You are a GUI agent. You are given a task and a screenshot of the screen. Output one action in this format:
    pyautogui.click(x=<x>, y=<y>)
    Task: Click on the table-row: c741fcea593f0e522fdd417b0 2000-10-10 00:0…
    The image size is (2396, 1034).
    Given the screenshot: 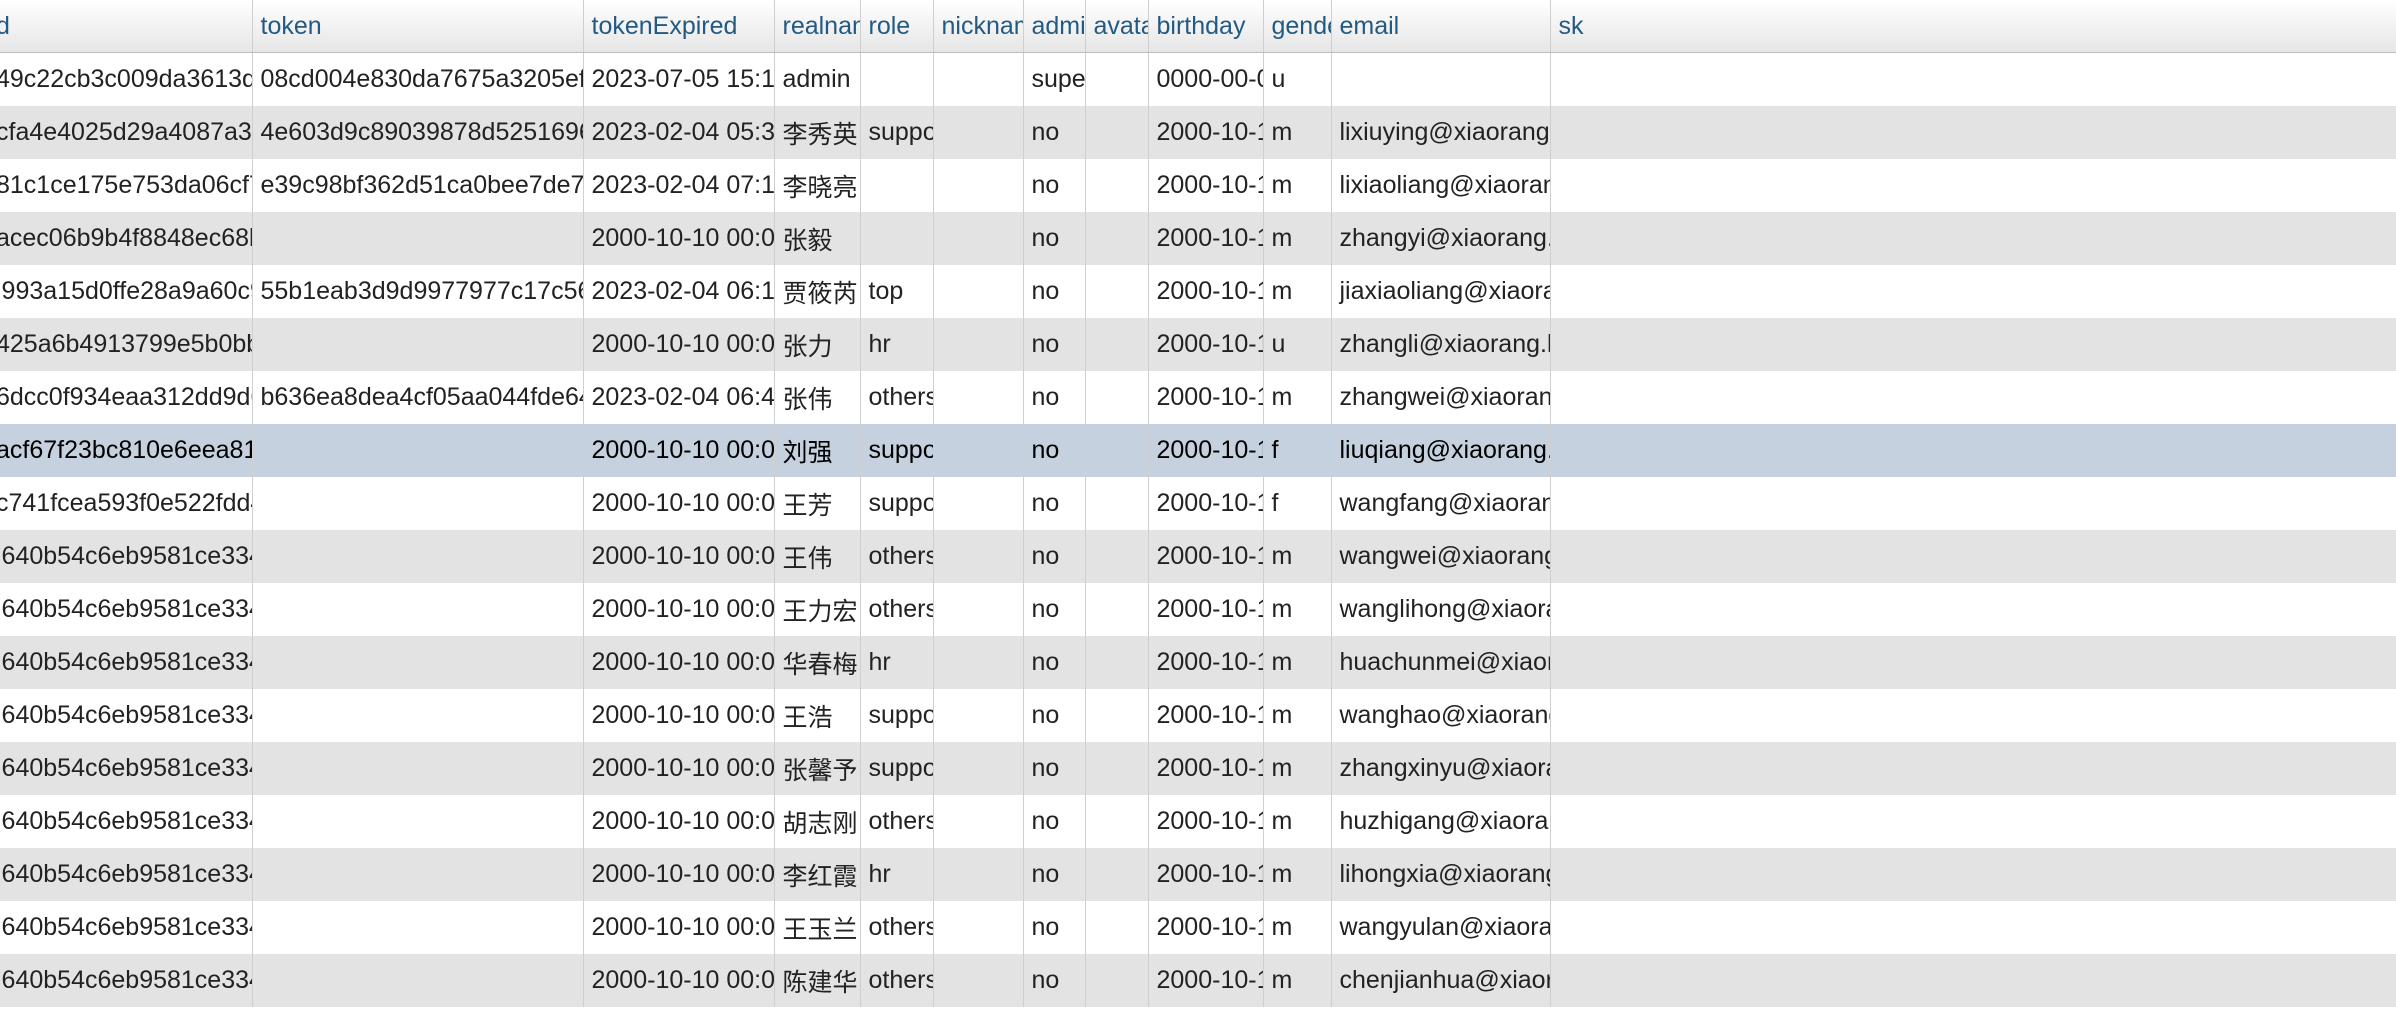 What is the action you would take?
    pyautogui.click(x=1198, y=503)
    